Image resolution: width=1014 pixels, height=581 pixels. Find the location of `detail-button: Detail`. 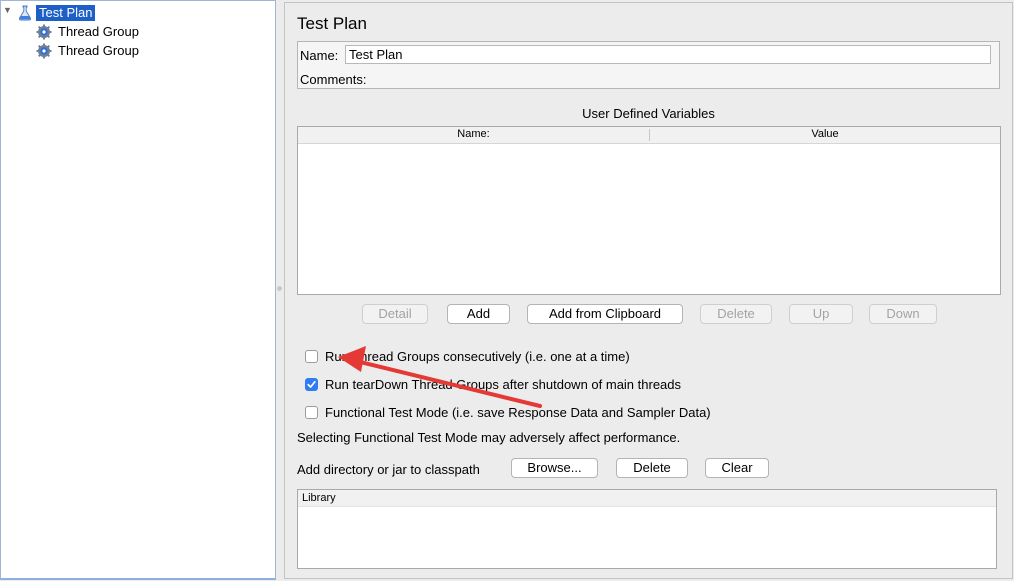

detail-button: Detail is located at coordinates (395, 314).